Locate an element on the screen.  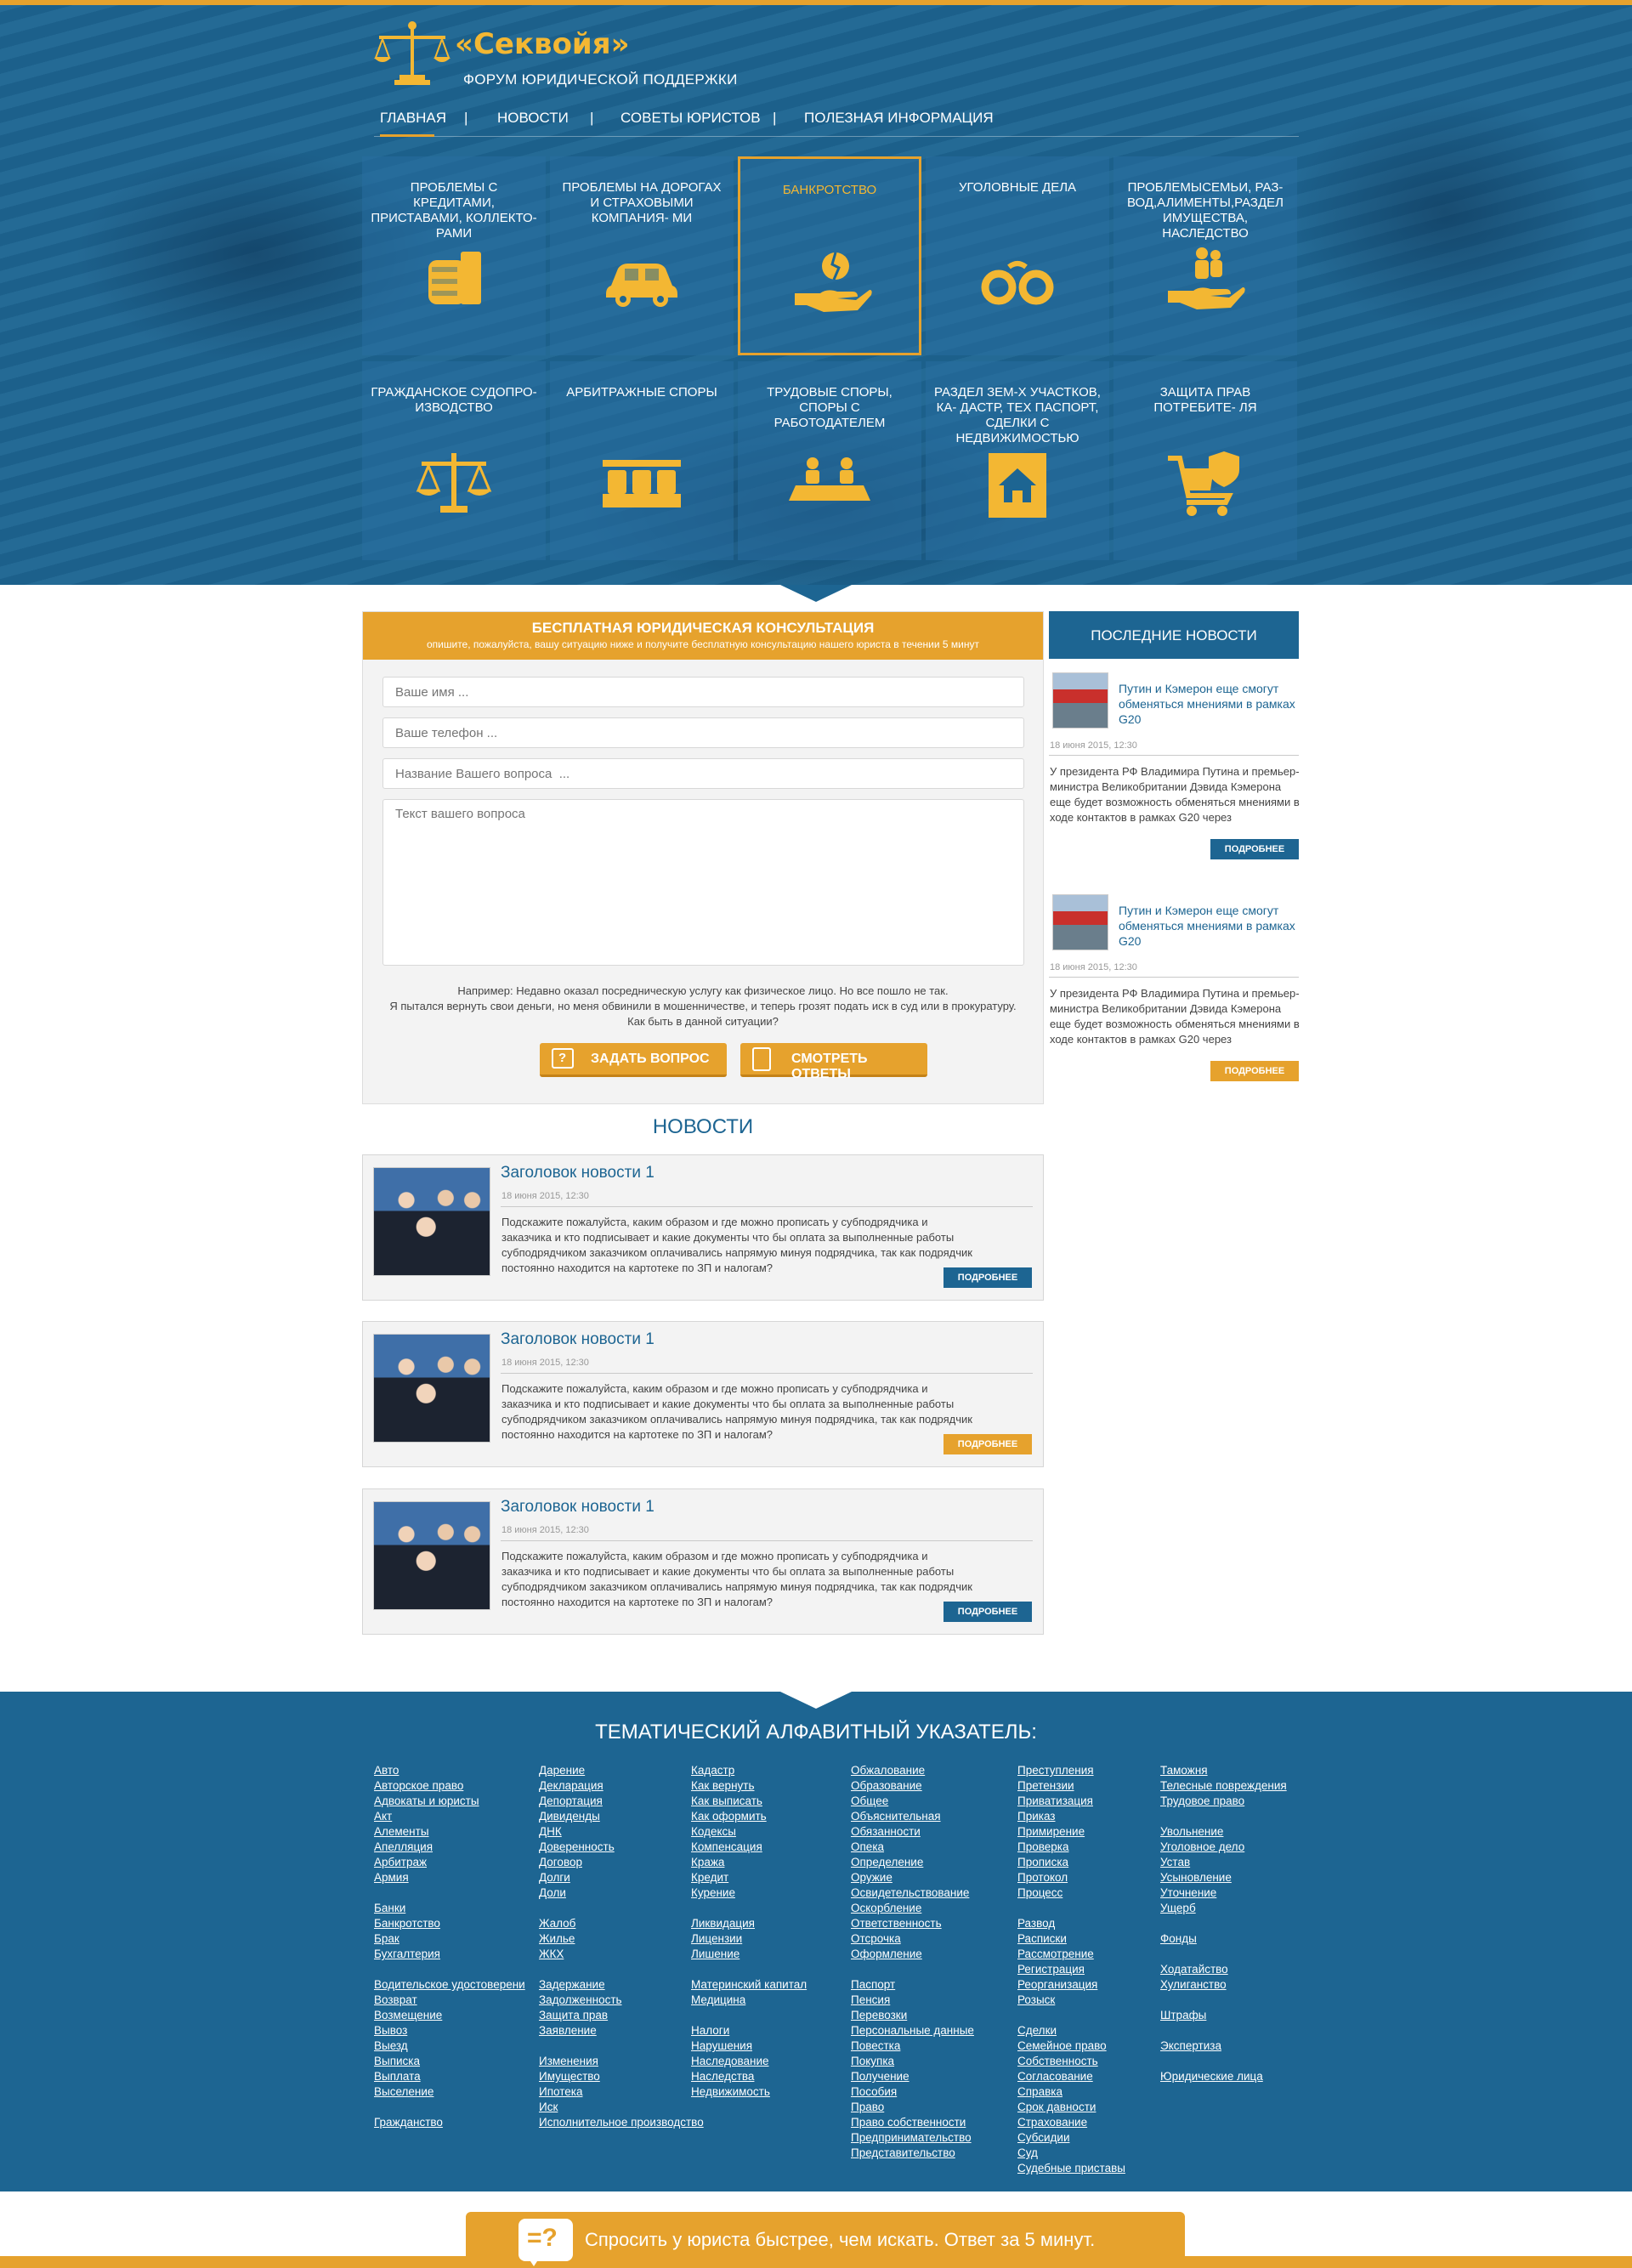
index-link: Выписка is located at coordinates (449, 2061).